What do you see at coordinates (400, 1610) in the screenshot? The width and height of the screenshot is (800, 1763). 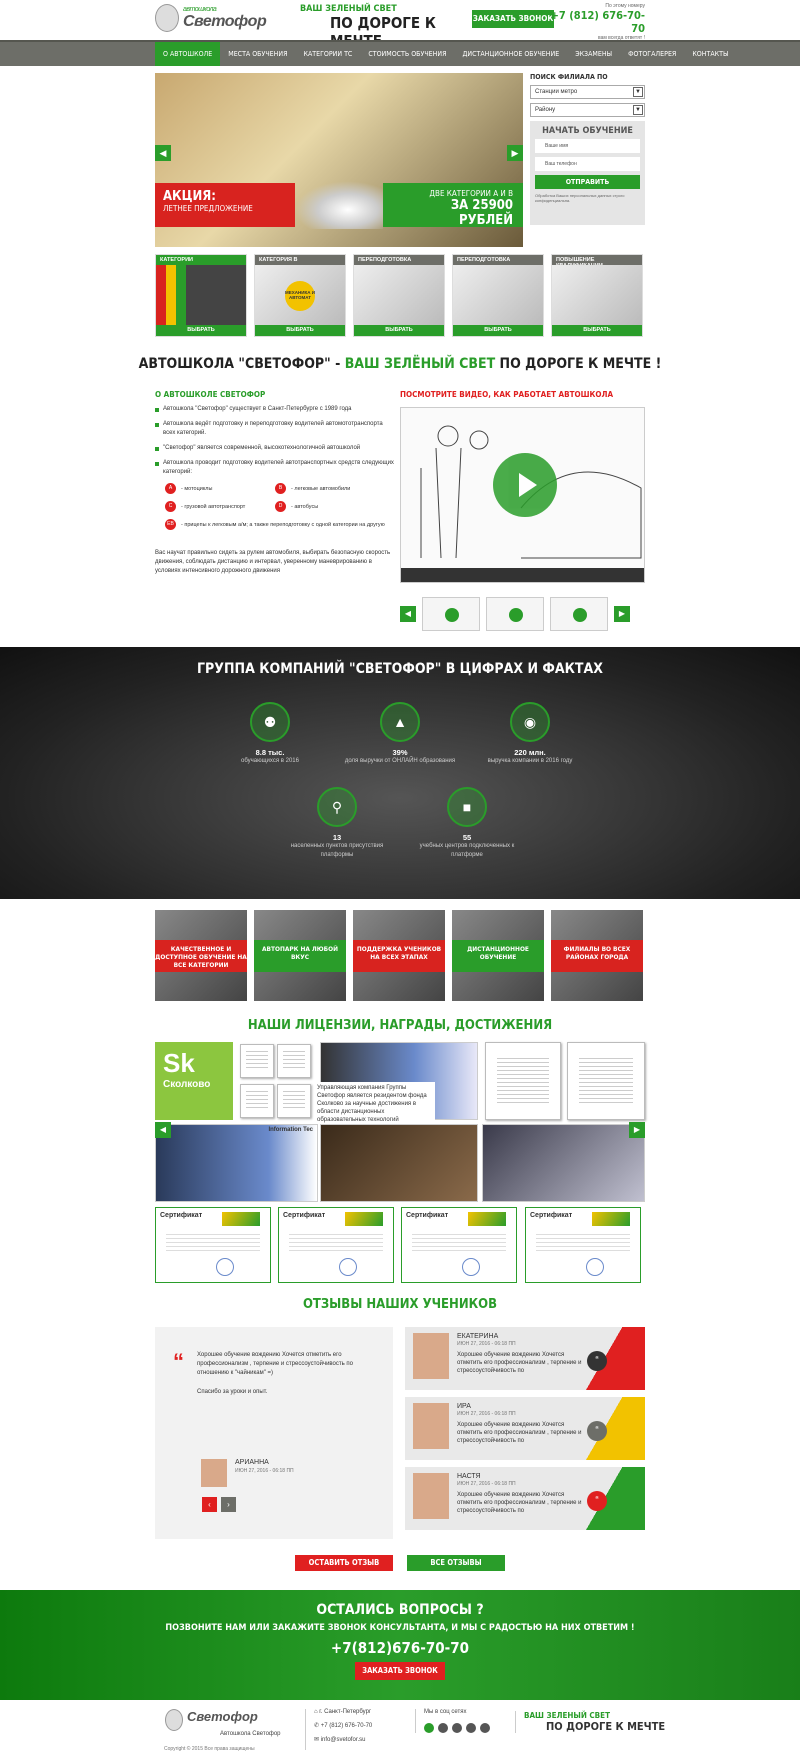 I see `callout-title: ОСТАЛИСЬ ВОПРОСЫ ?` at bounding box center [400, 1610].